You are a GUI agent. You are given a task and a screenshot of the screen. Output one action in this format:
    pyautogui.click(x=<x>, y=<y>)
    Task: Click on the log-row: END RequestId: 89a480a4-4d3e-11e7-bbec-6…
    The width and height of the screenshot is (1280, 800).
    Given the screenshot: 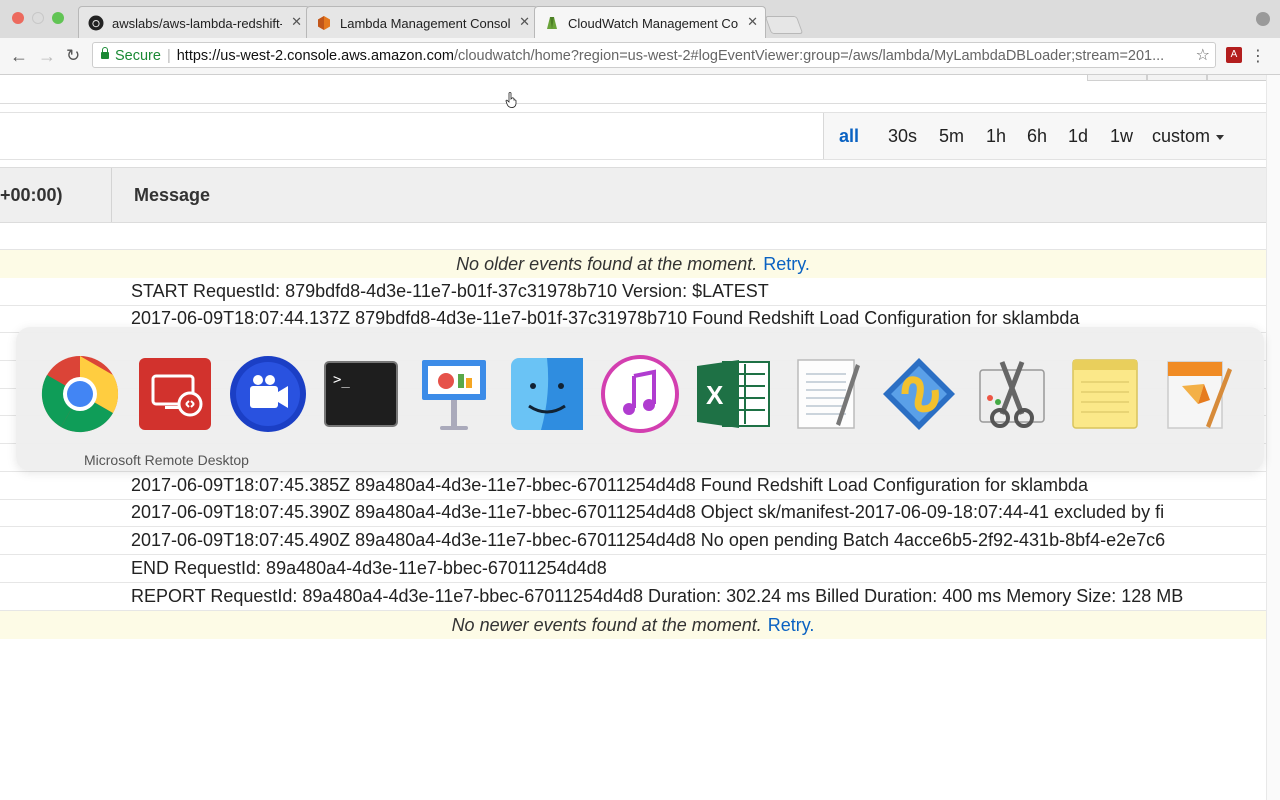 What is the action you would take?
    pyautogui.click(x=633, y=569)
    